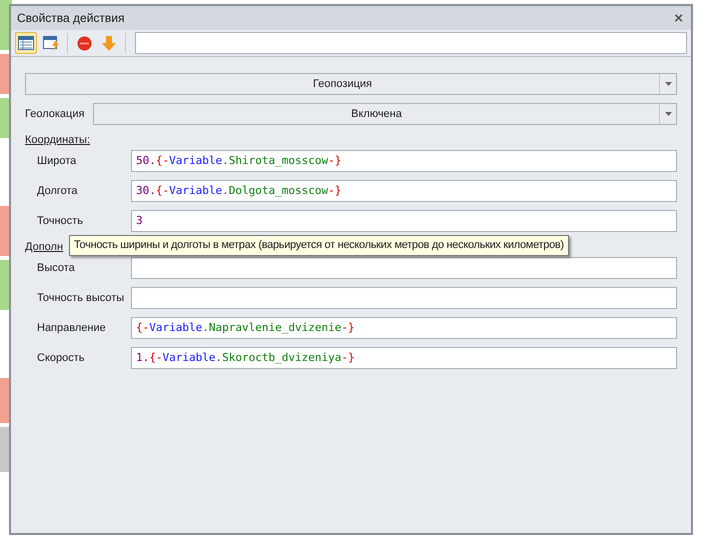 This screenshot has height=544, width=701. Describe the element at coordinates (61, 358) in the screenshot. I see `field-label: Скорость` at that location.